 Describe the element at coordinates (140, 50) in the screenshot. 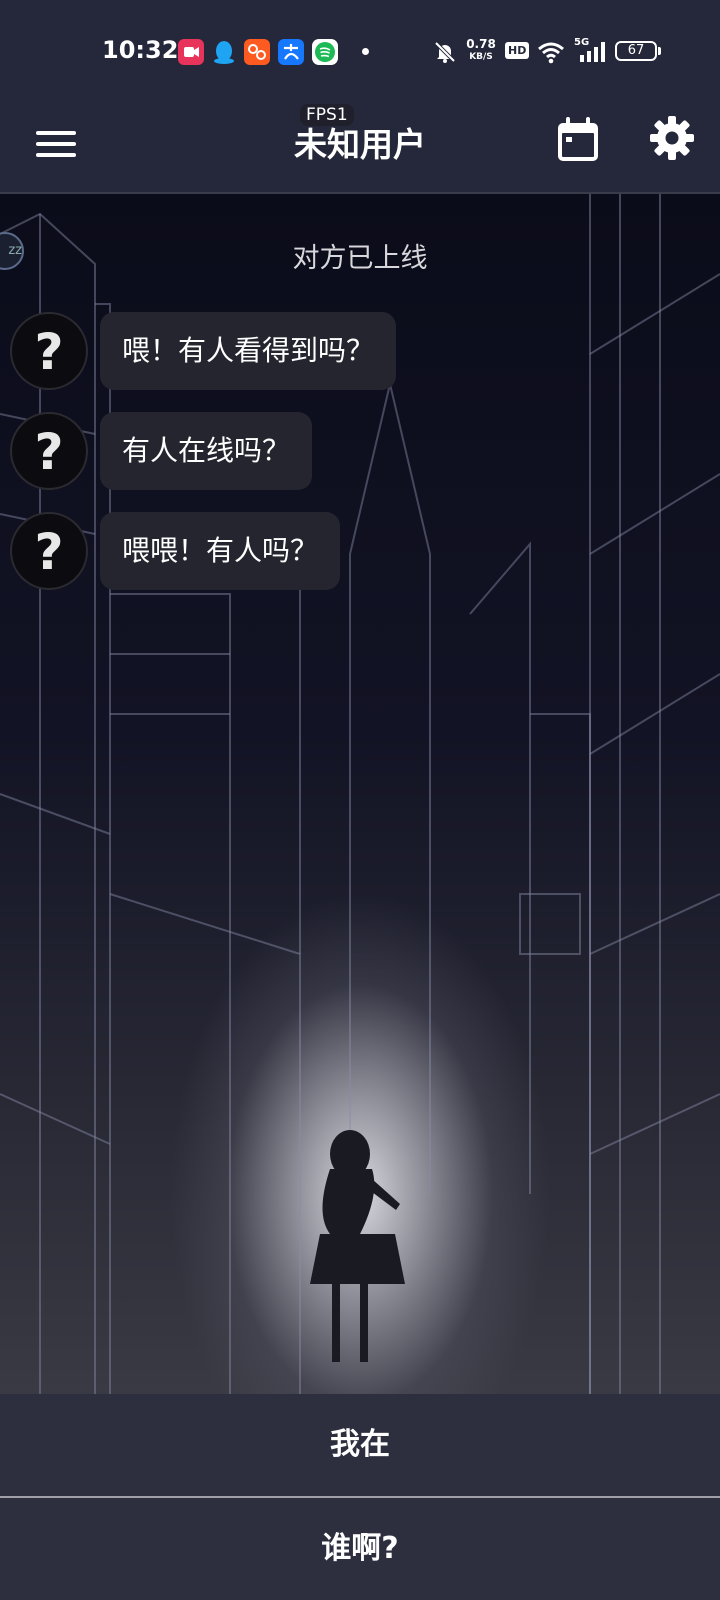

I see `status-time: 10:32` at that location.